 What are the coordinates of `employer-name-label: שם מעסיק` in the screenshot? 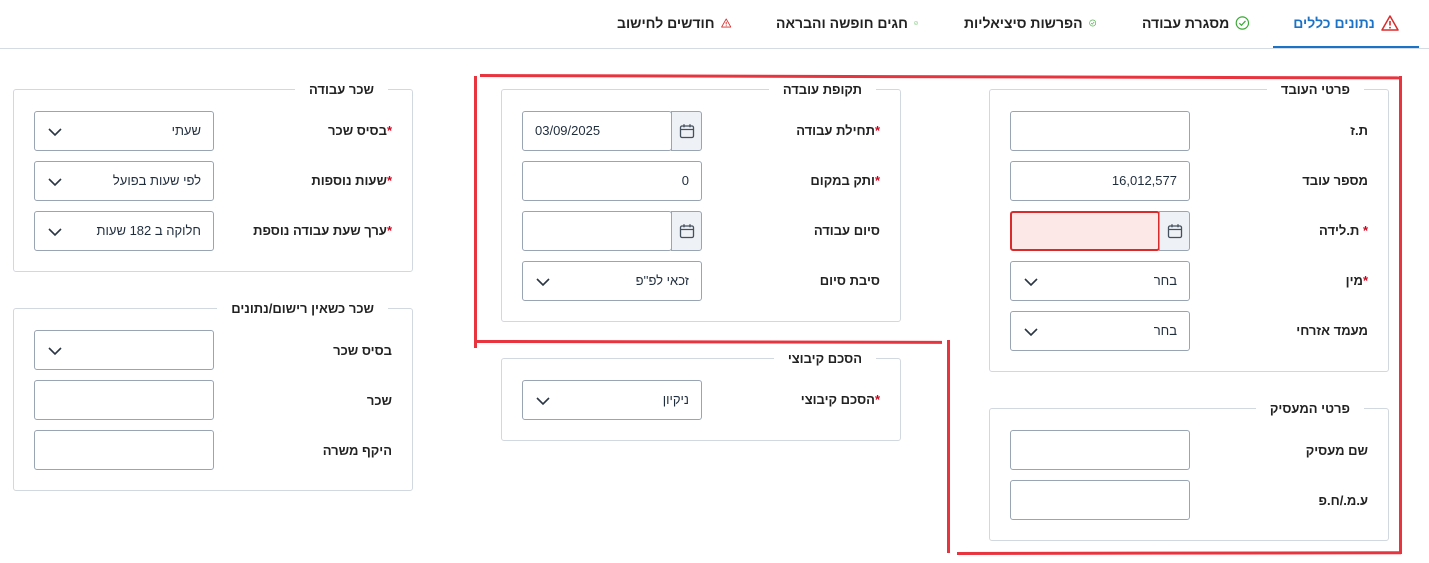 It's located at (1336, 450).